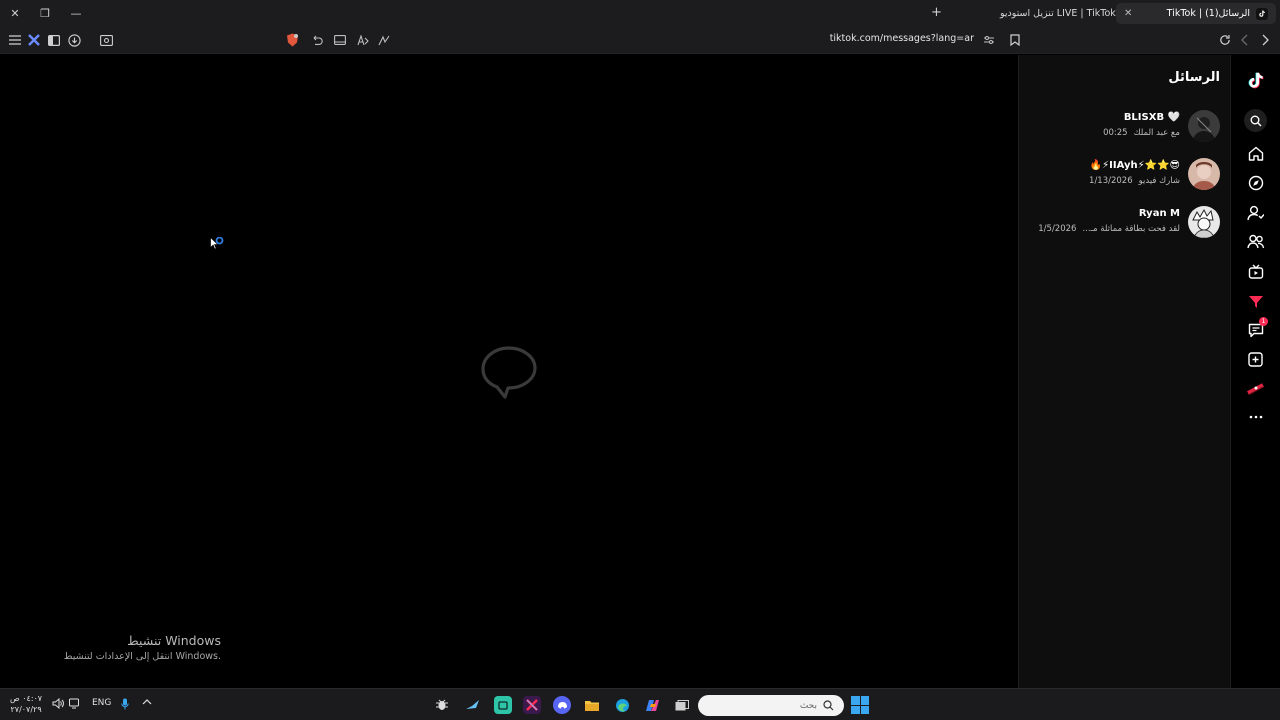 This screenshot has width=1280, height=720. What do you see at coordinates (771, 705) in the screenshot?
I see `taskbar-search-input: بحث` at bounding box center [771, 705].